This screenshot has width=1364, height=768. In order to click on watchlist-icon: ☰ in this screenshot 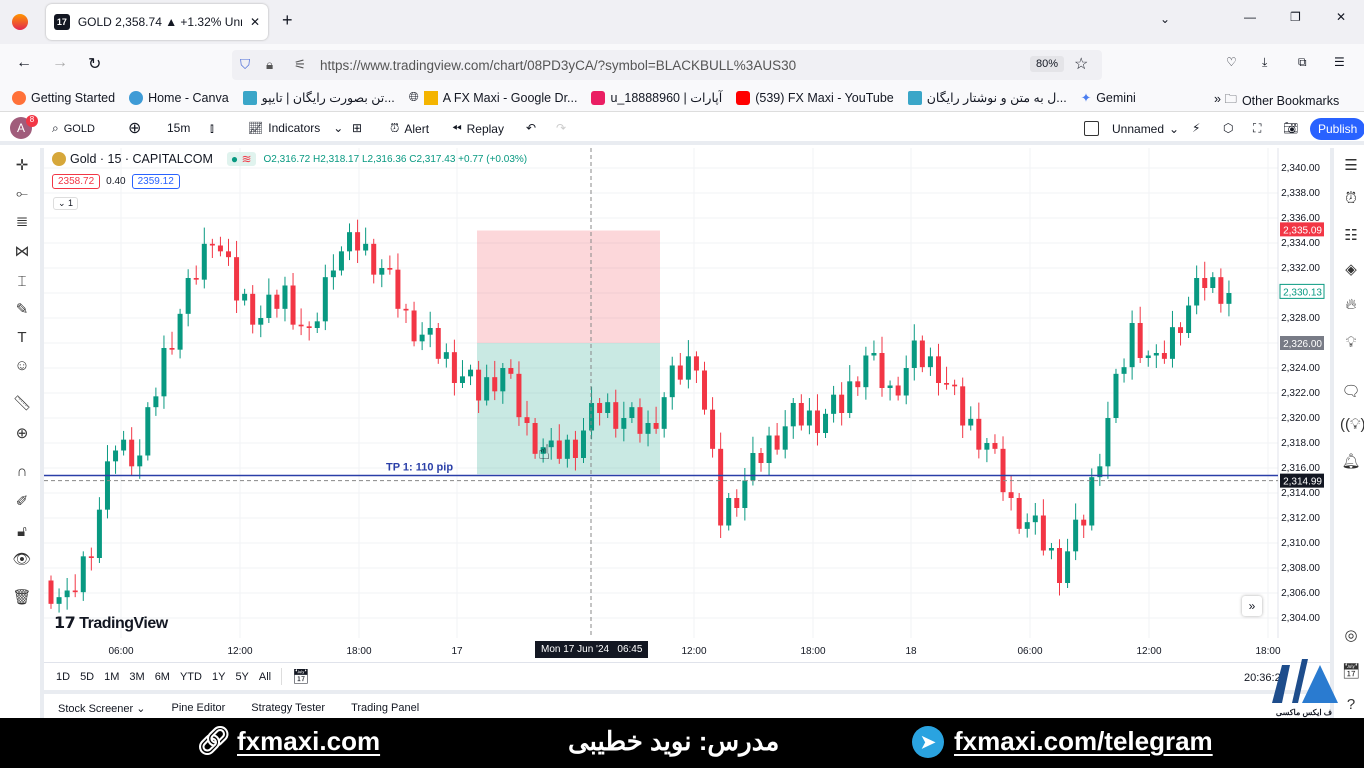, I will do `click(1351, 167)`.